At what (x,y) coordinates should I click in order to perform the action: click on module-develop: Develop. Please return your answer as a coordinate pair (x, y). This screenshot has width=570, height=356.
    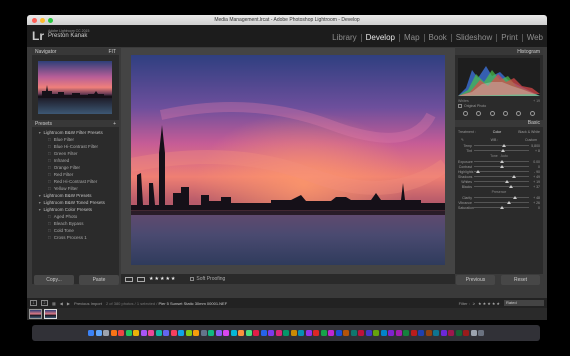
    Looking at the image, I should click on (381, 38).